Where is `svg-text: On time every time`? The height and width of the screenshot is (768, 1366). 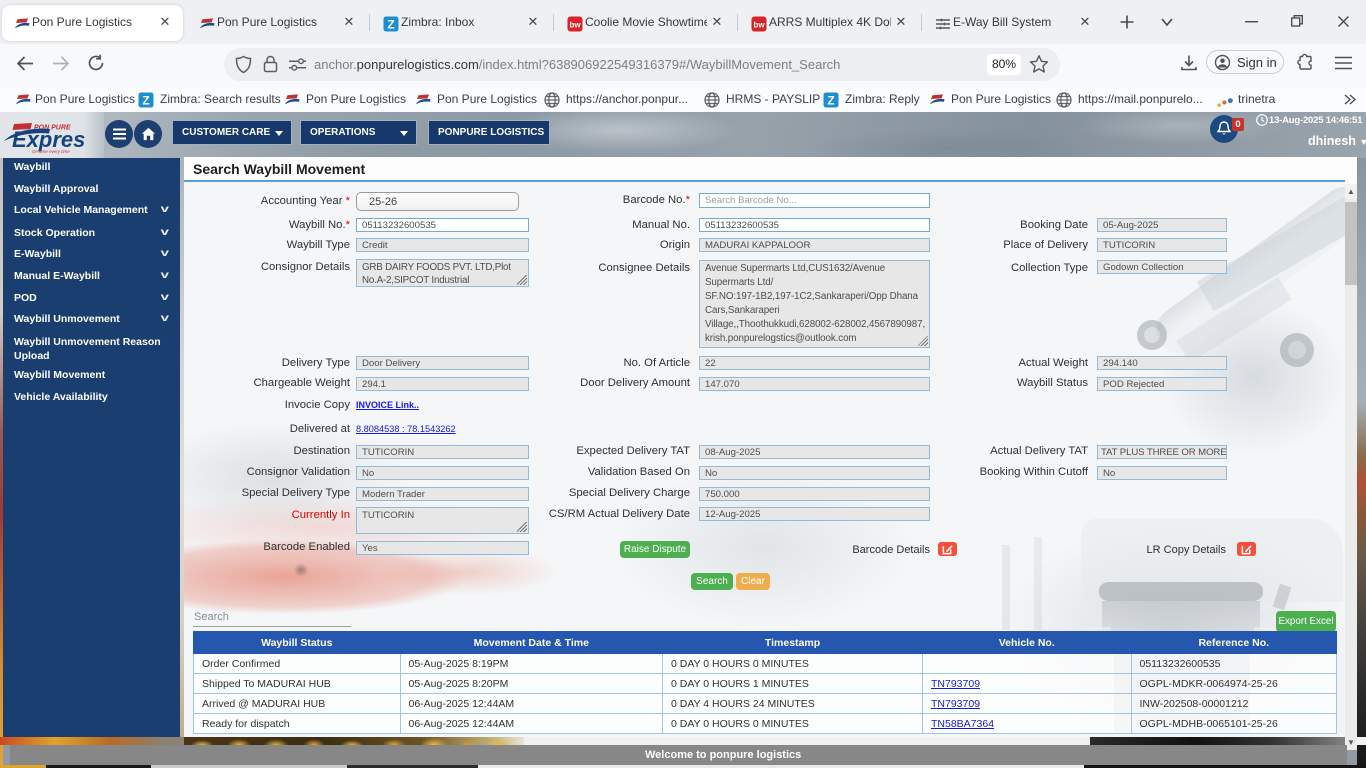
svg-text: On time every time is located at coordinates (51, 151).